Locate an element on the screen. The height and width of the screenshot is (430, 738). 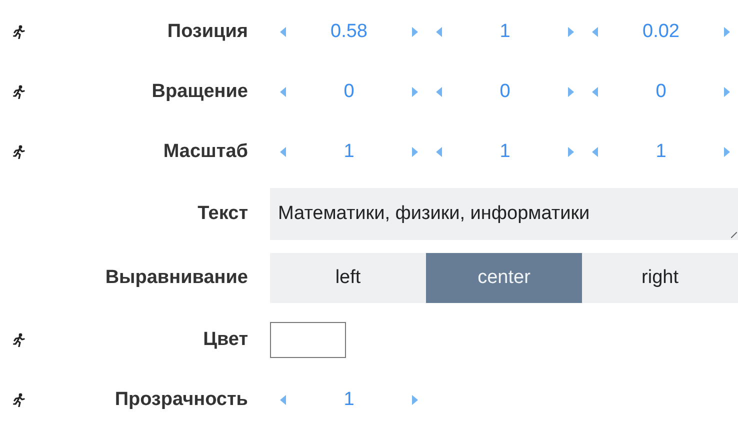
resize-grip-icon is located at coordinates (734, 235).